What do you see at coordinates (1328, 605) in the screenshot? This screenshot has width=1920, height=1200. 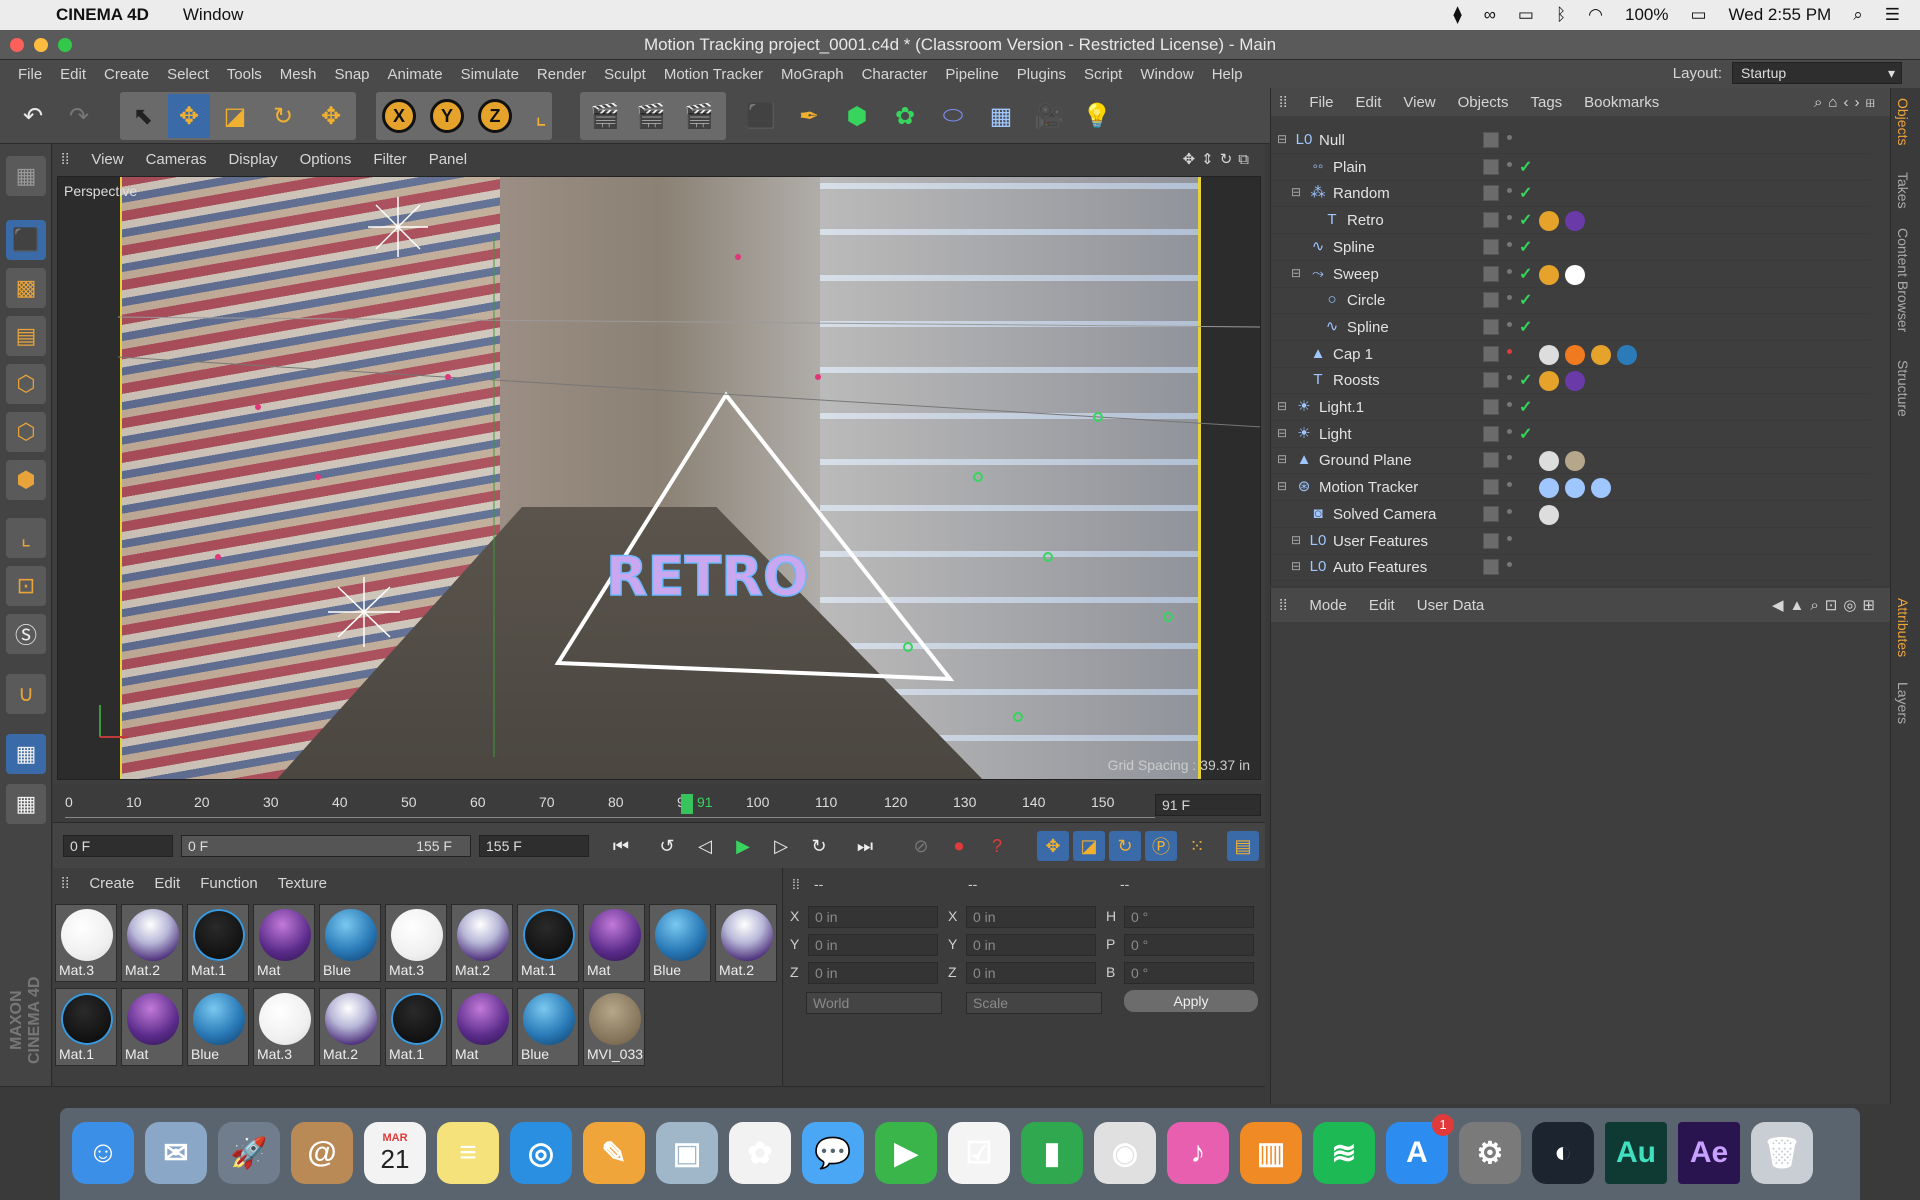 I see `attribute-menu-mode: Mode` at bounding box center [1328, 605].